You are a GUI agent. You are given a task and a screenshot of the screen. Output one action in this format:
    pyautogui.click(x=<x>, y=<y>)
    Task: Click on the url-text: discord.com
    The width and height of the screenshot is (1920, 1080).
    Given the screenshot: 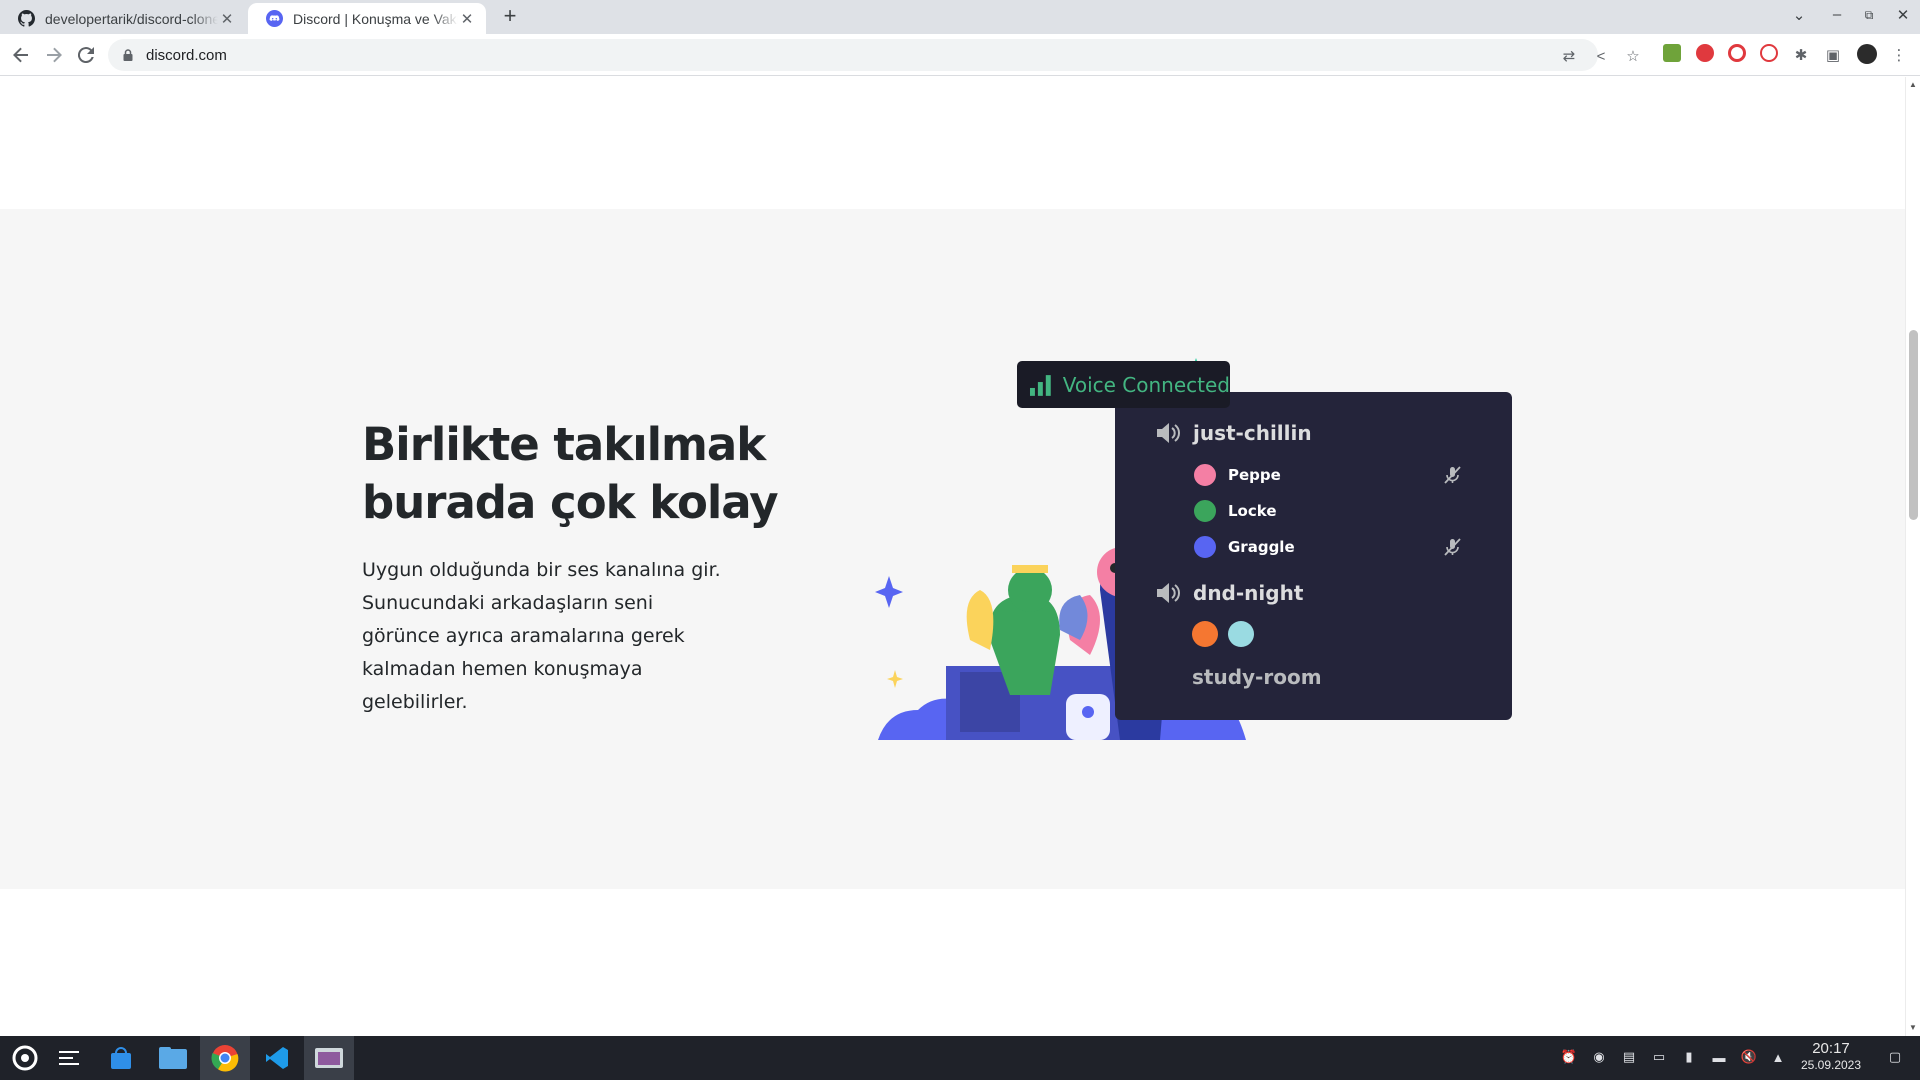 What is the action you would take?
    pyautogui.click(x=186, y=55)
    